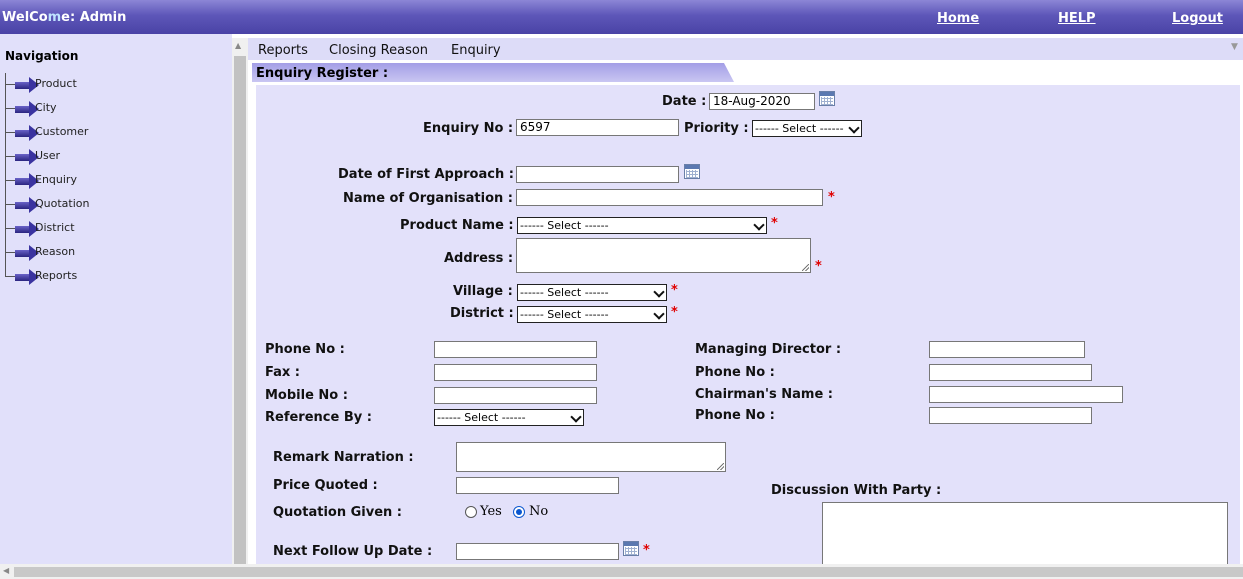 Image resolution: width=1243 pixels, height=579 pixels. Describe the element at coordinates (55, 227) in the screenshot. I see `nav-item-label: District` at that location.